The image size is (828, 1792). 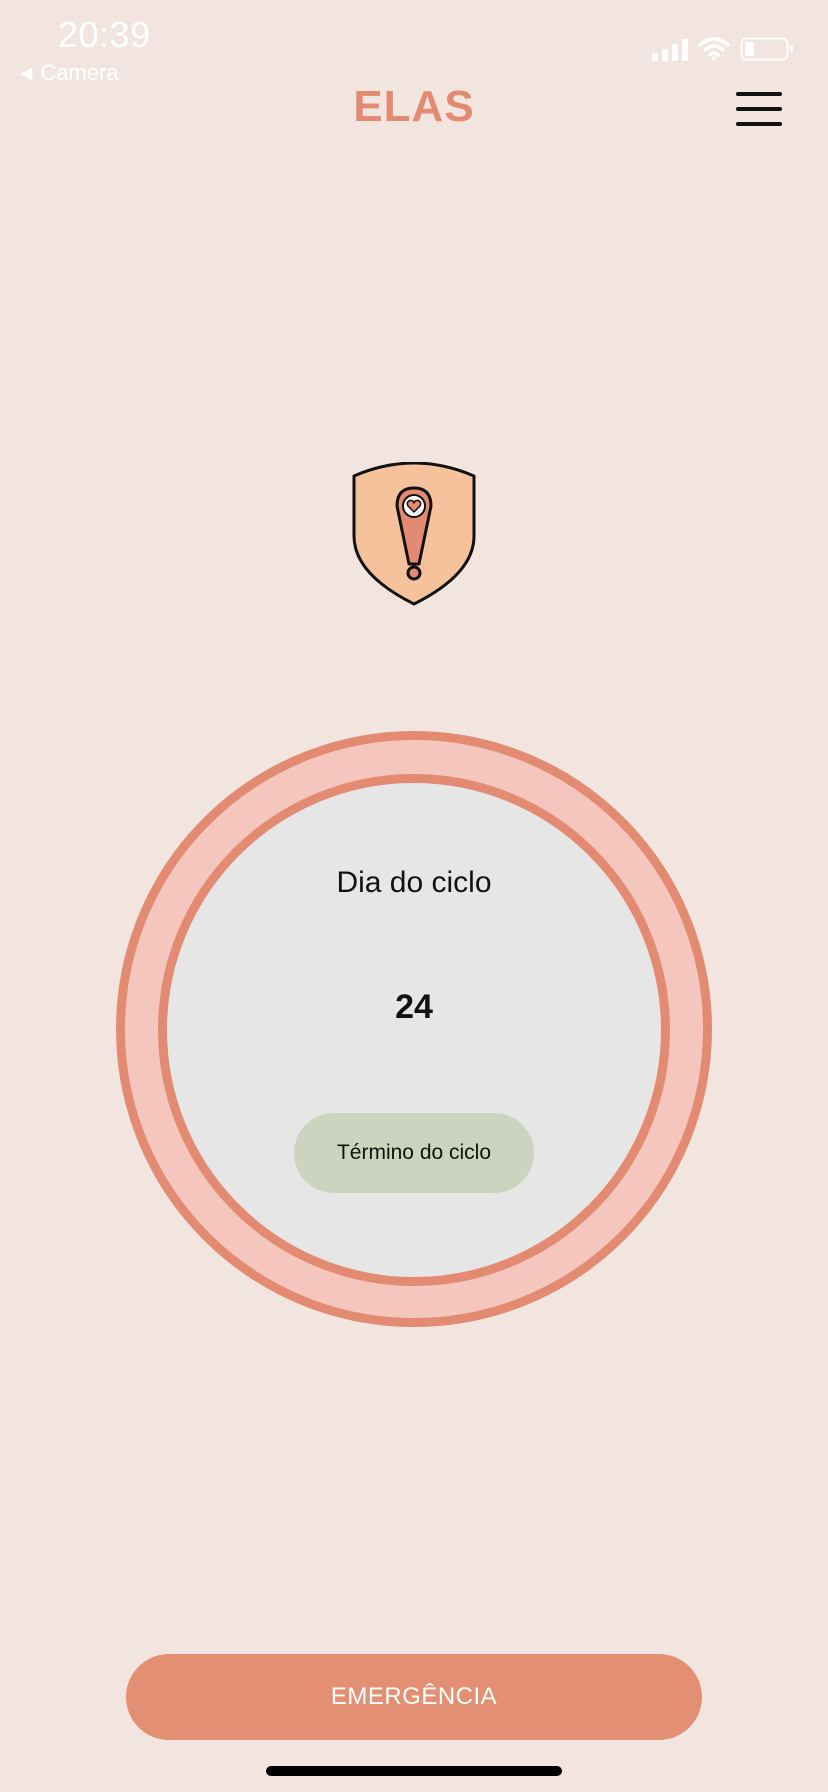 I want to click on home-indicator, so click(x=414, y=1771).